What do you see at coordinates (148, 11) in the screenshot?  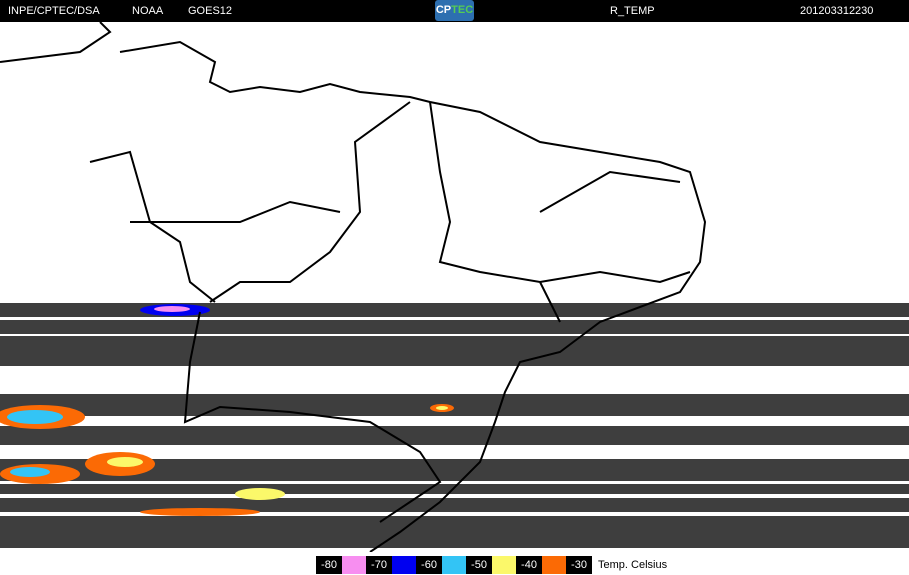 I see `agency-label: NOAA` at bounding box center [148, 11].